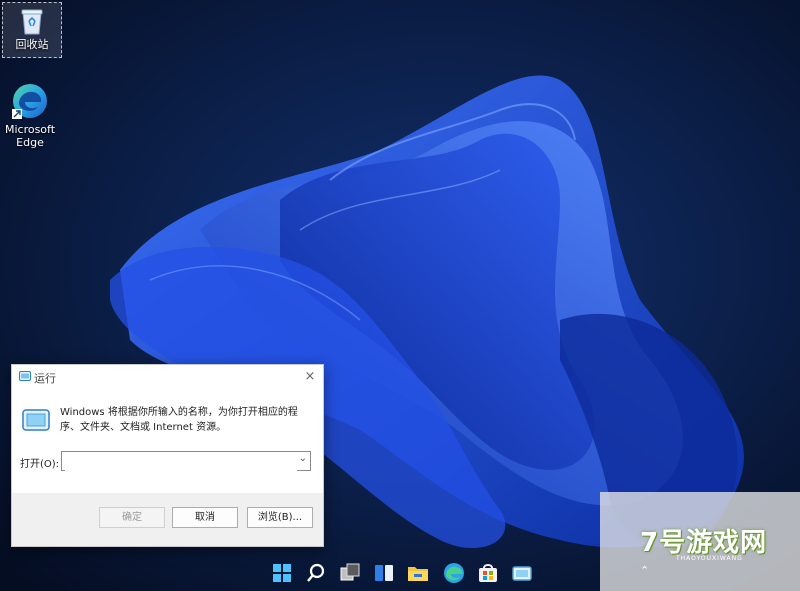 The image size is (800, 591). What do you see at coordinates (181, 462) in the screenshot?
I see `open-input` at bounding box center [181, 462].